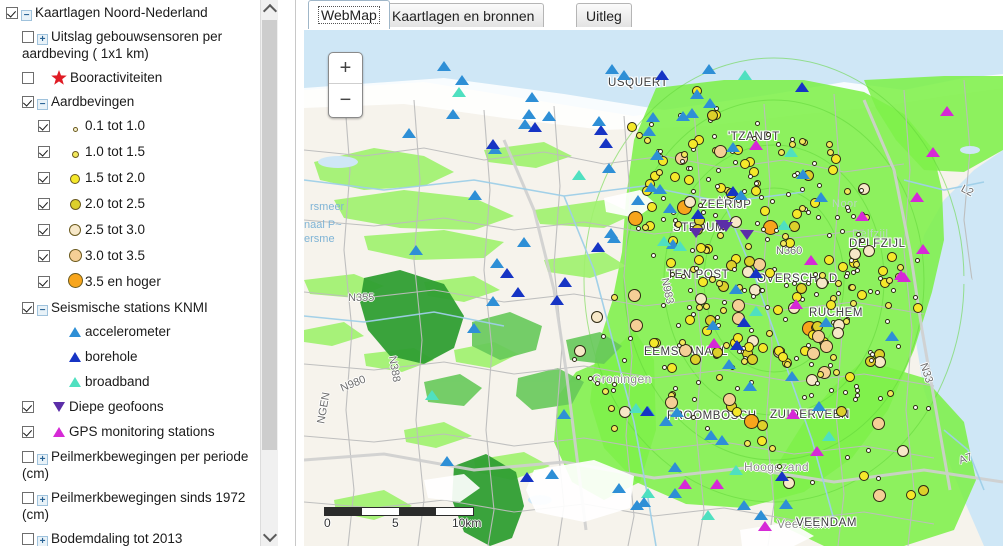  Describe the element at coordinates (141, 12) in the screenshot. I see `layer-item-kaartlagen-noord-nederland: − Kaartlagen Noord-Nederland` at that location.